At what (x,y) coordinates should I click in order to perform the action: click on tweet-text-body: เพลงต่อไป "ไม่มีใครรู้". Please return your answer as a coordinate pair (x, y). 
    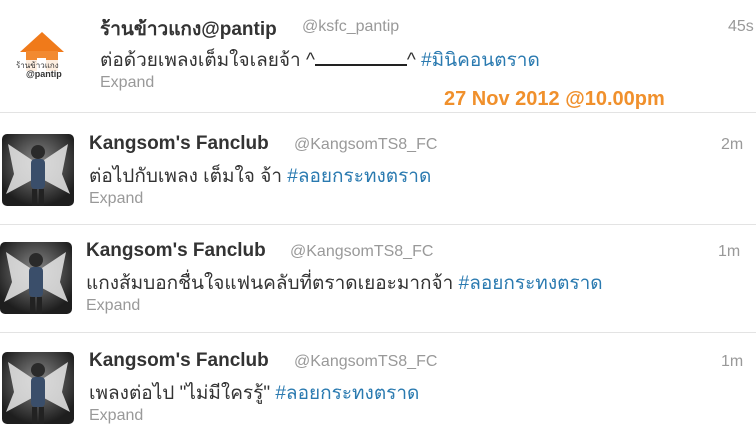
    Looking at the image, I should click on (182, 393).